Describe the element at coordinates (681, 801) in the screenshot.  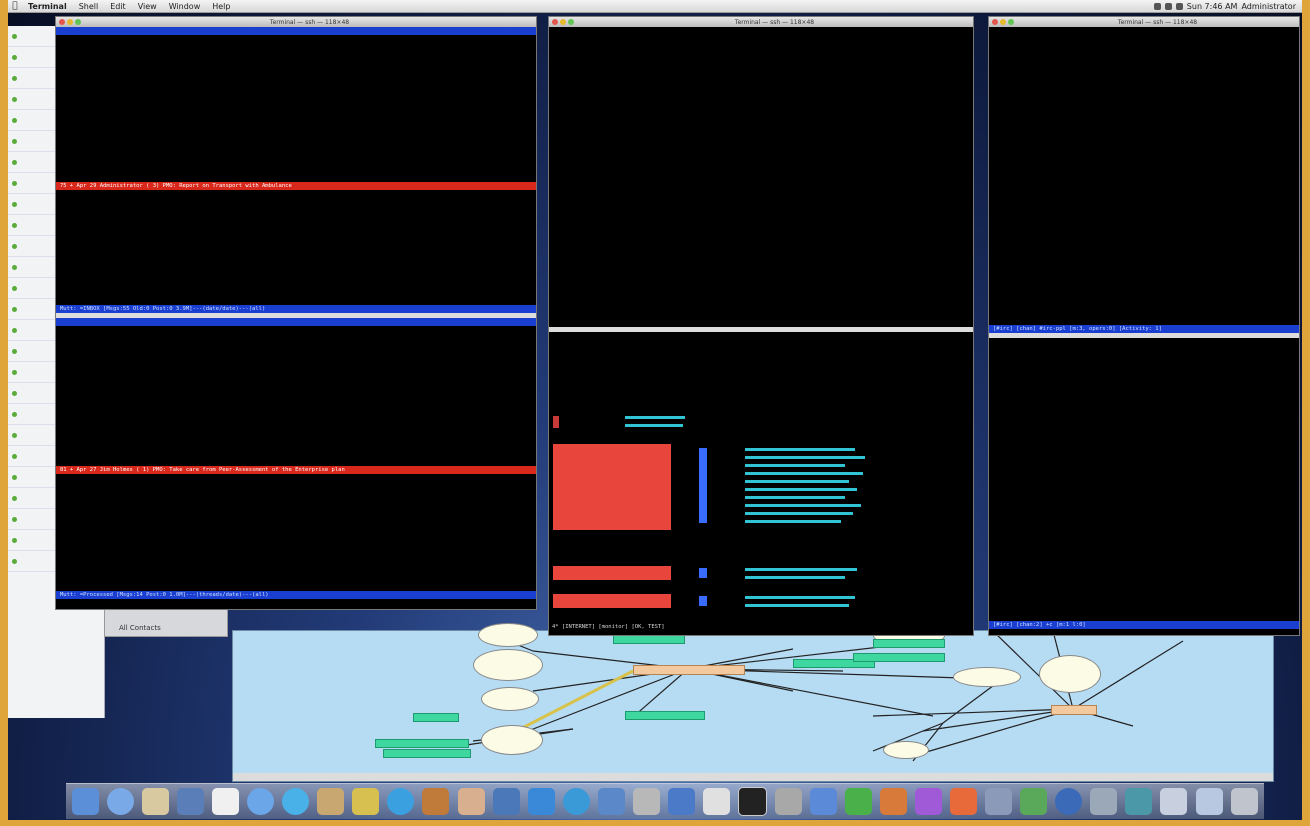
I see `pages-icon` at that location.